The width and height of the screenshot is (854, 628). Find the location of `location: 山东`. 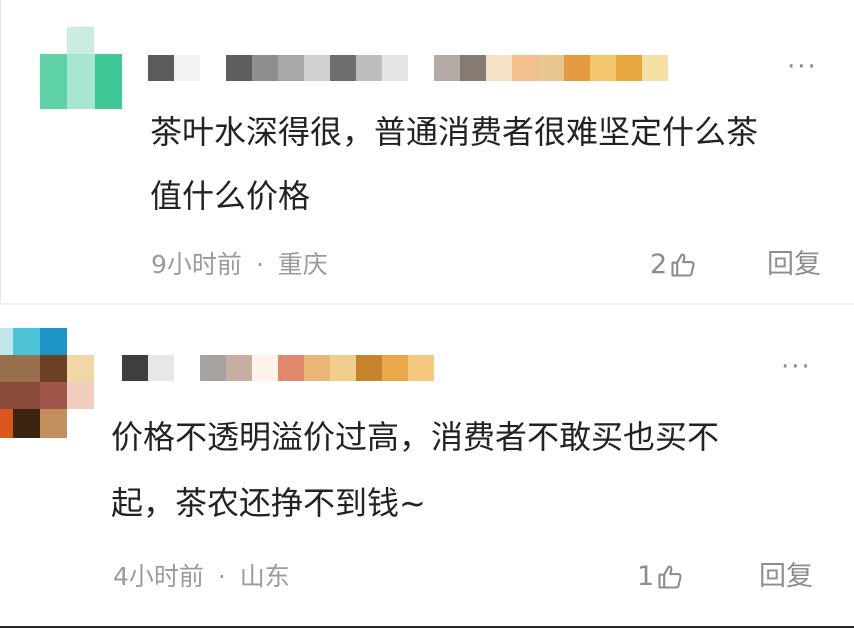

location: 山东 is located at coordinates (264, 576).